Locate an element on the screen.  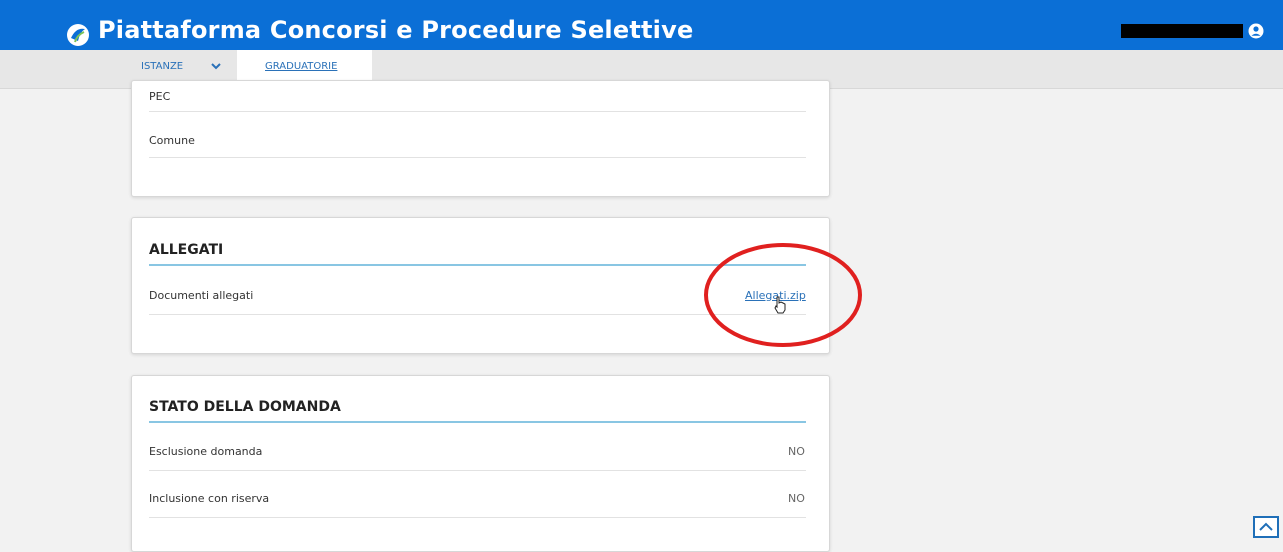
esclusione-domanda-label: Esclusione domanda is located at coordinates (206, 451).